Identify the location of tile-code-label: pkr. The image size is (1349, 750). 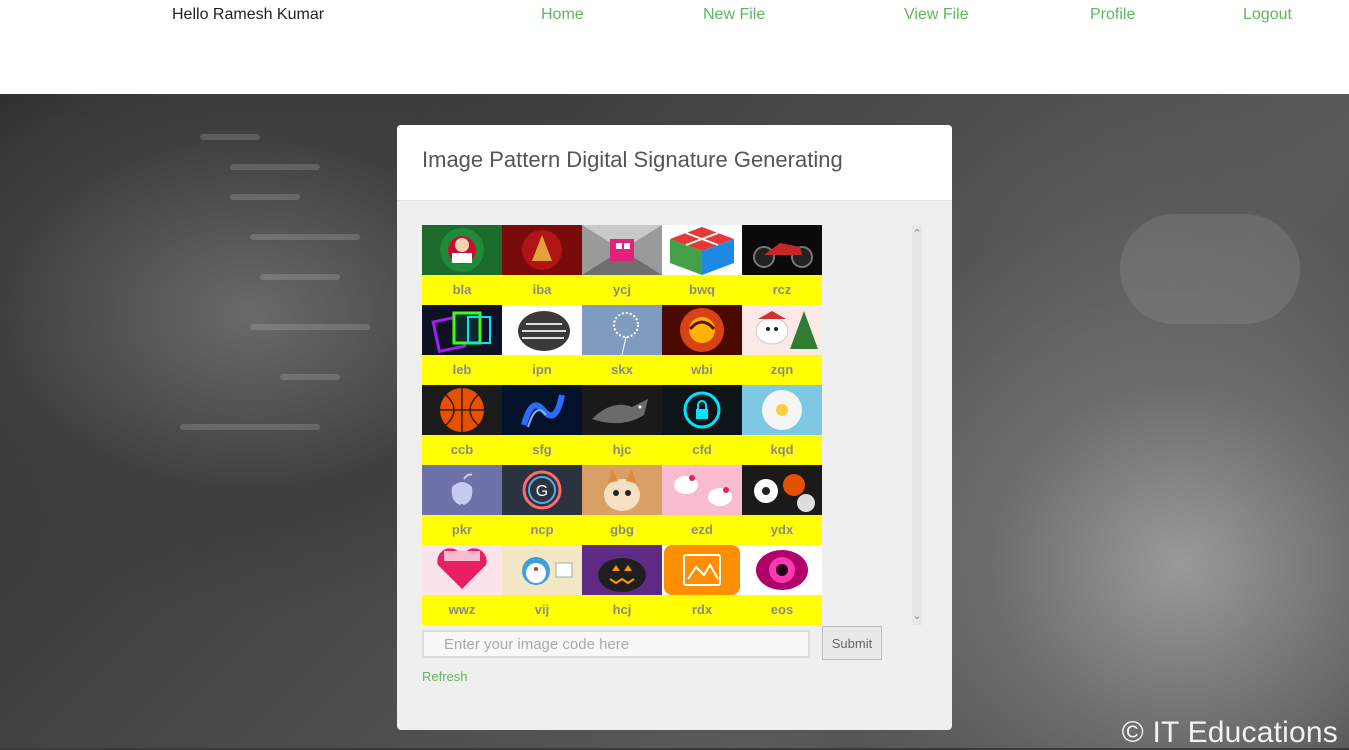
(462, 530).